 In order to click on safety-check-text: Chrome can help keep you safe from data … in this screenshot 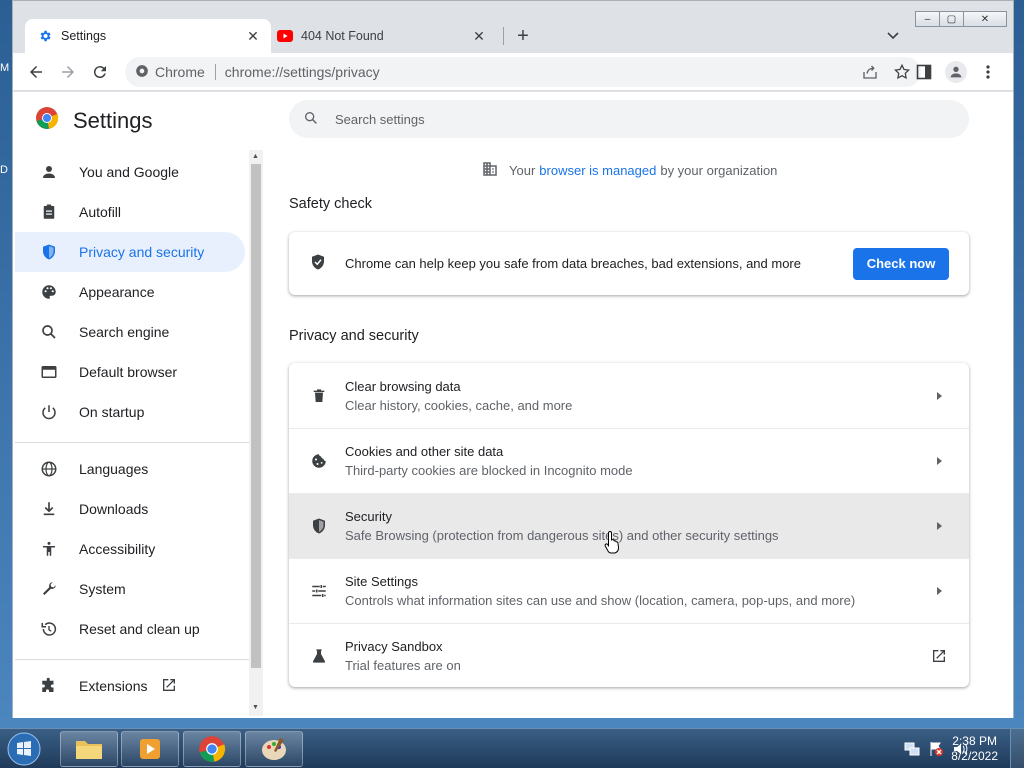, I will do `click(573, 263)`.